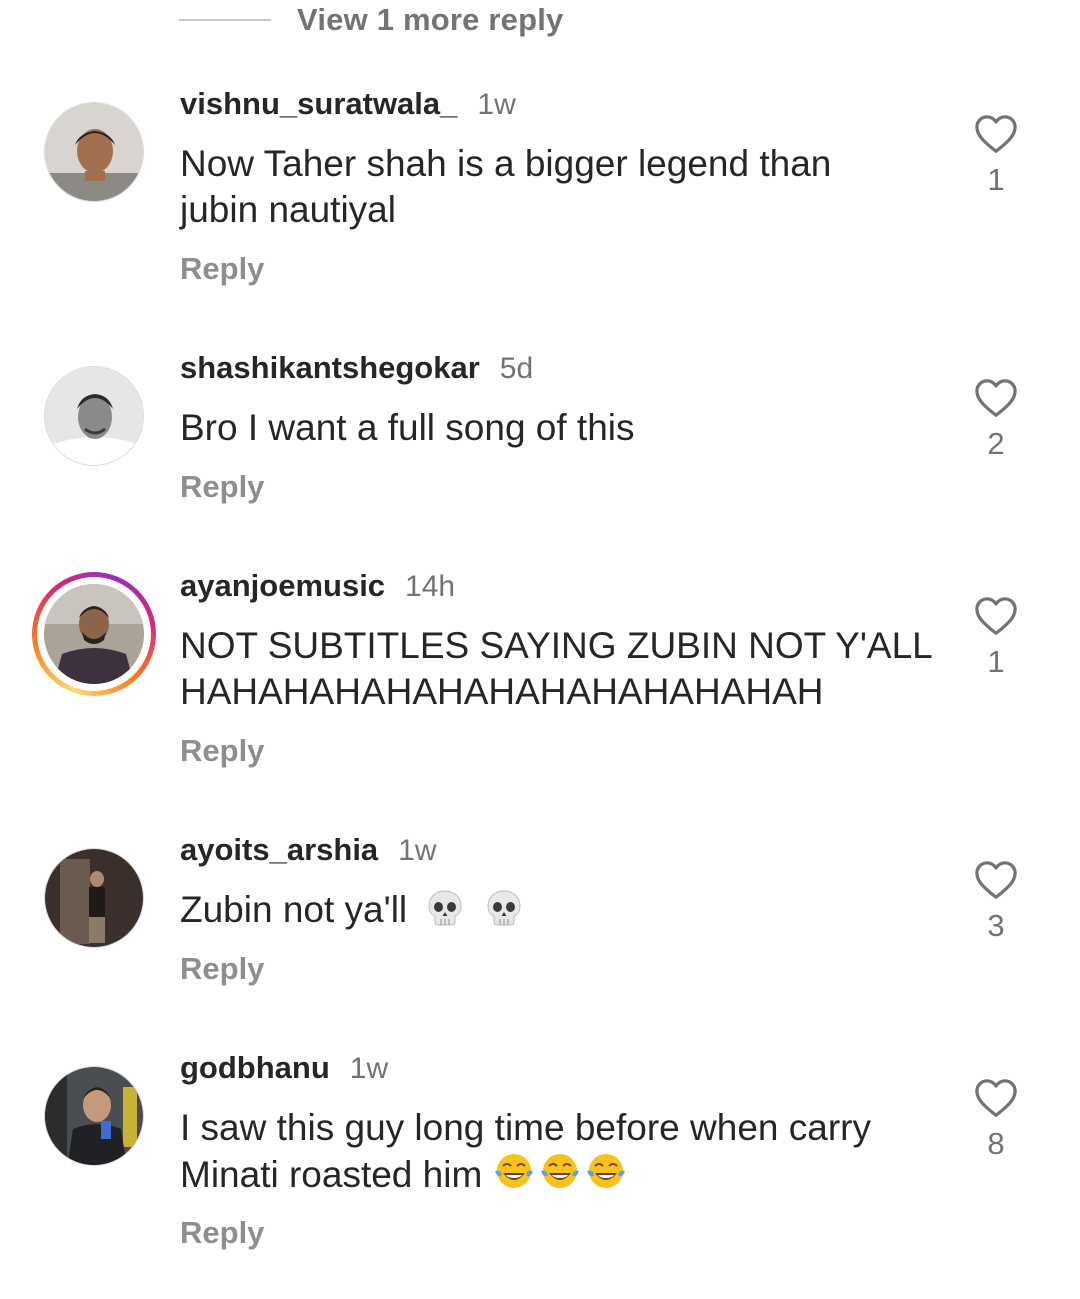  Describe the element at coordinates (556, 645) in the screenshot. I see `comment-text-line: NOT SUBTITLES SAYING ZUBIN NOT Y'ALL` at that location.